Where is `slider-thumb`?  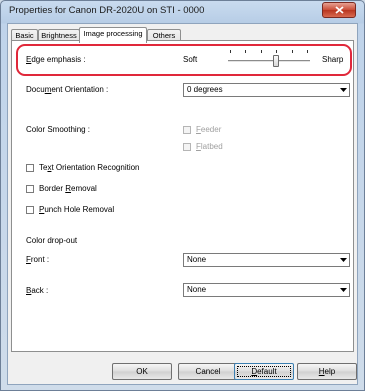
slider-thumb is located at coordinates (276, 61).